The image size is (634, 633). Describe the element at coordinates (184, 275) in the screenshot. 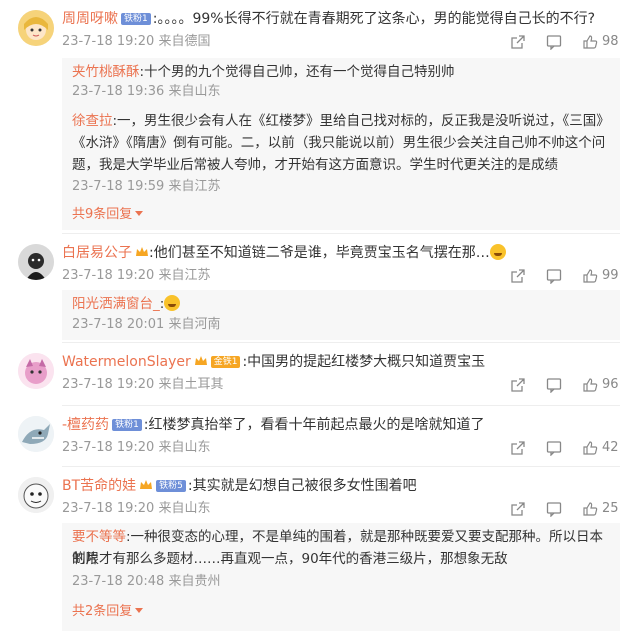

I see `comment-location: 来自江苏` at that location.